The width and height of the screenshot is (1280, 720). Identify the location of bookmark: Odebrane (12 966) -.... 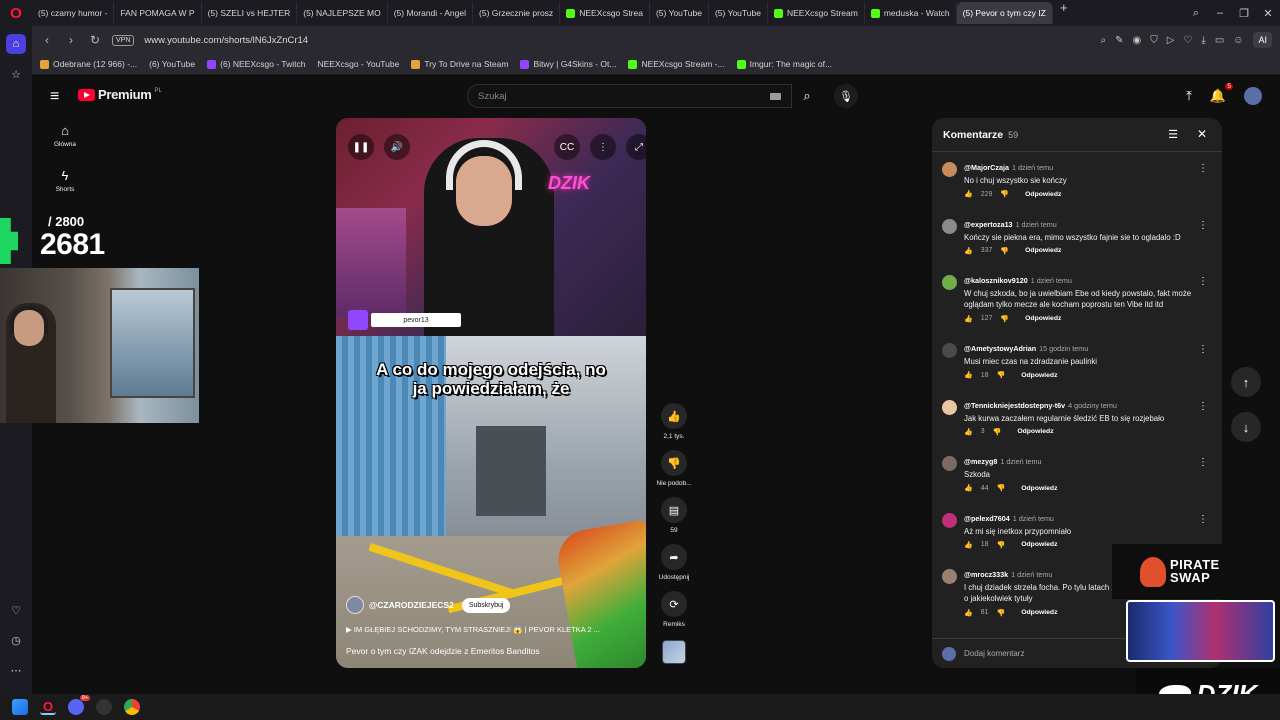
(88, 64).